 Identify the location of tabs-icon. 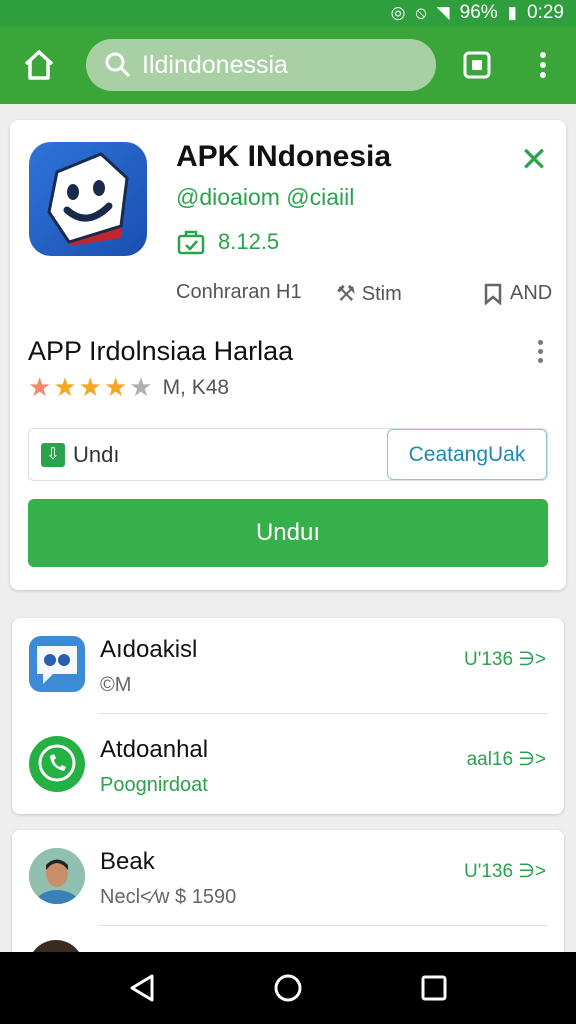
(477, 65).